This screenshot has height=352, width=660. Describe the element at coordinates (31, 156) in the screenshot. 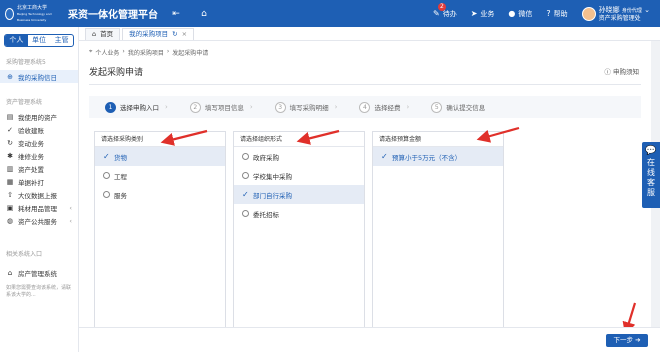

I see `sidebar-item-label: 维修业务` at that location.